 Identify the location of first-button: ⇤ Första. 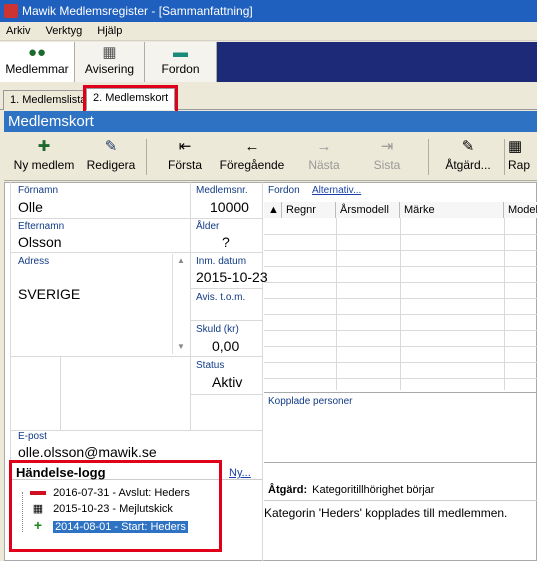
(185, 154).